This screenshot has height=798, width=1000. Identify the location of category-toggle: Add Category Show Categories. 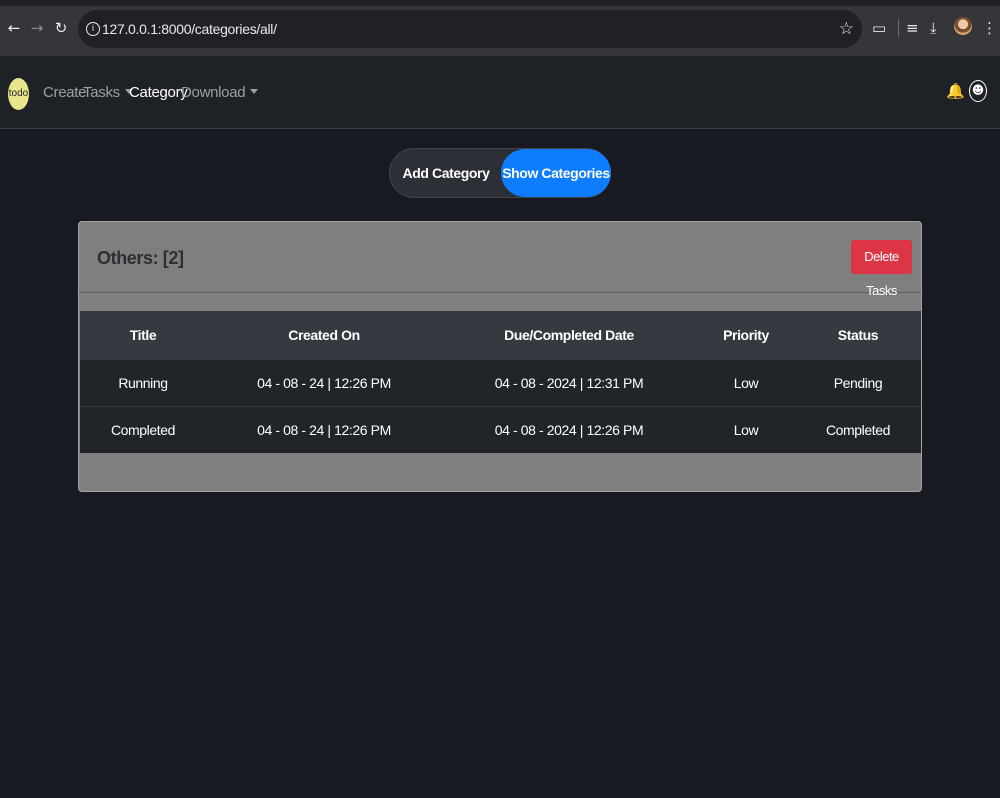
(500, 173).